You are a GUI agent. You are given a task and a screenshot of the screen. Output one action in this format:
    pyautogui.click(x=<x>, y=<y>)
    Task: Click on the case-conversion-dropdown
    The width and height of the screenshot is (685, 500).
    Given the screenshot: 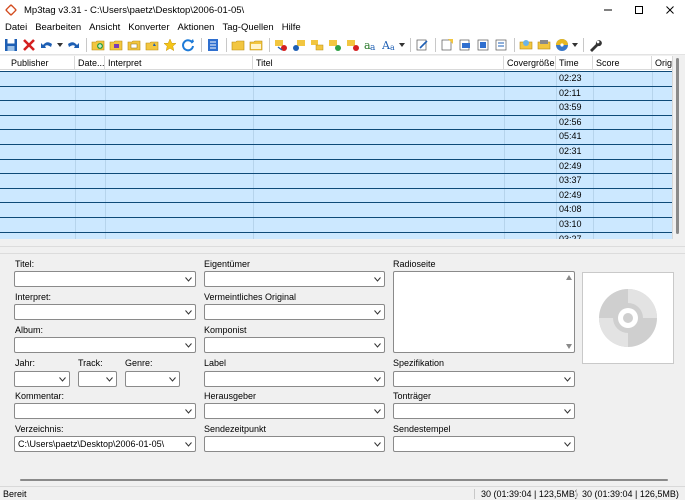 What is the action you would take?
    pyautogui.click(x=402, y=45)
    